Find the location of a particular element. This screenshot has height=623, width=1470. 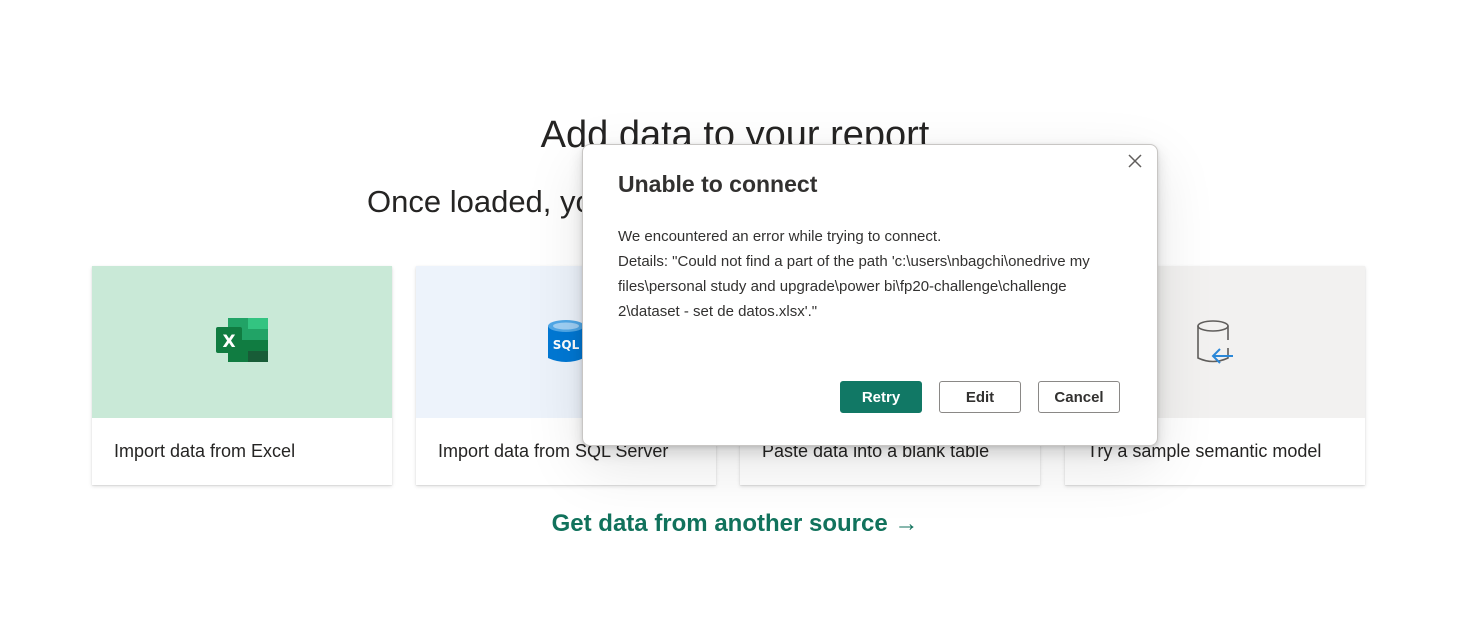

svg-text: SQL is located at coordinates (566, 345).